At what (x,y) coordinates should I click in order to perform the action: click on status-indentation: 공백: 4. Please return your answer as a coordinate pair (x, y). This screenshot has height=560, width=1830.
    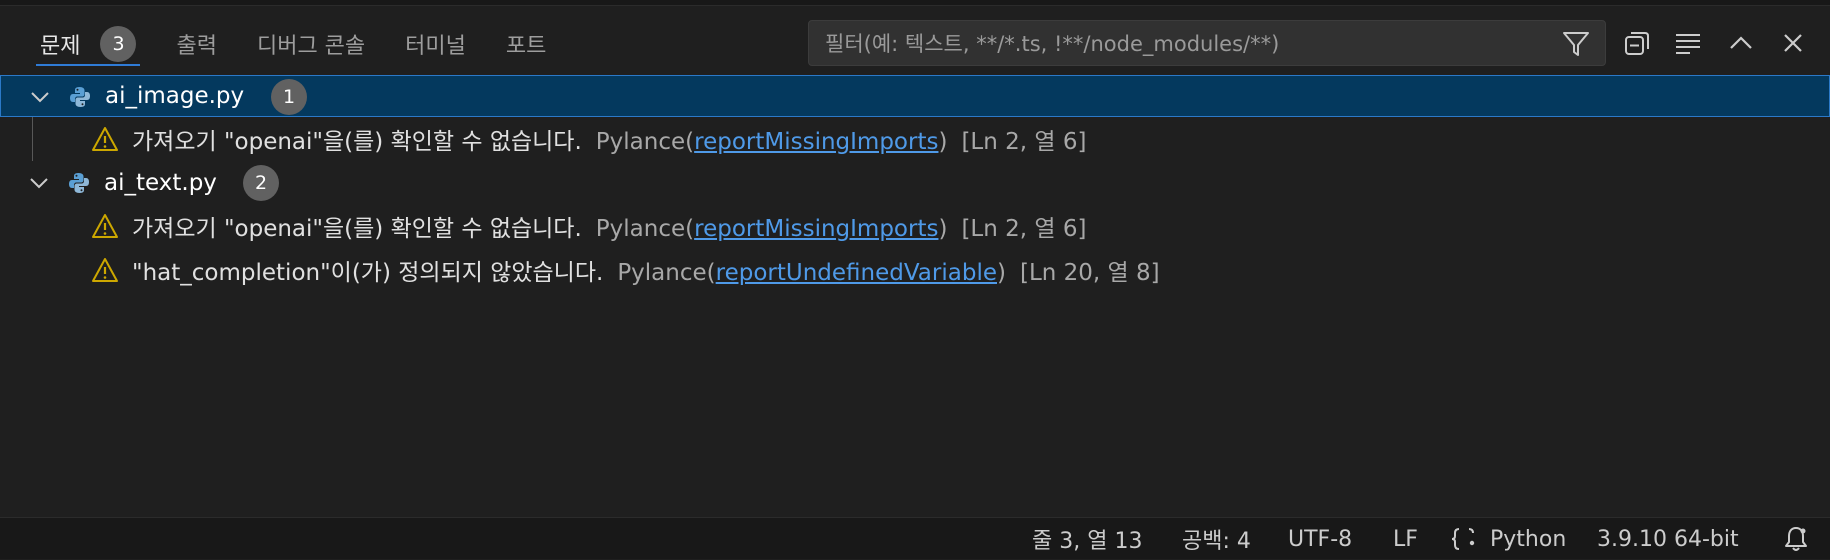
    Looking at the image, I should click on (1216, 539).